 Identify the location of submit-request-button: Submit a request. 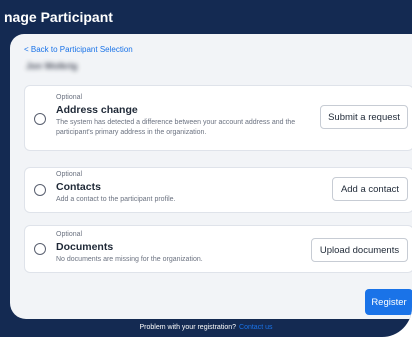
(364, 117).